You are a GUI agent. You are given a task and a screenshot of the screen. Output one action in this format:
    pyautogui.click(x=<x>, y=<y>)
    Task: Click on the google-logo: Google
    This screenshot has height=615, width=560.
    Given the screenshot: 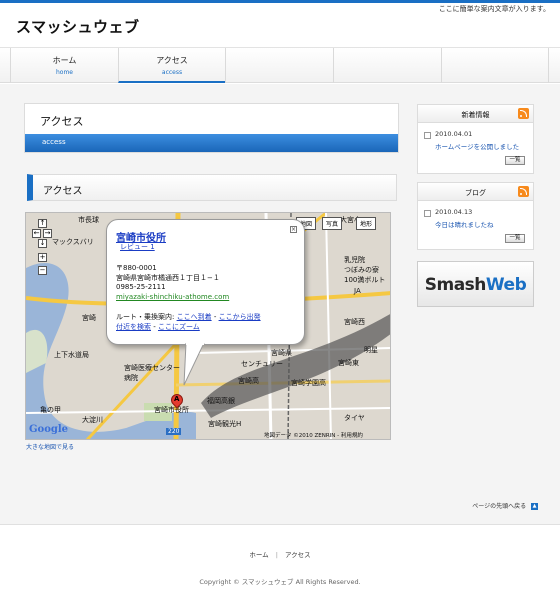 What is the action you would take?
    pyautogui.click(x=48, y=429)
    